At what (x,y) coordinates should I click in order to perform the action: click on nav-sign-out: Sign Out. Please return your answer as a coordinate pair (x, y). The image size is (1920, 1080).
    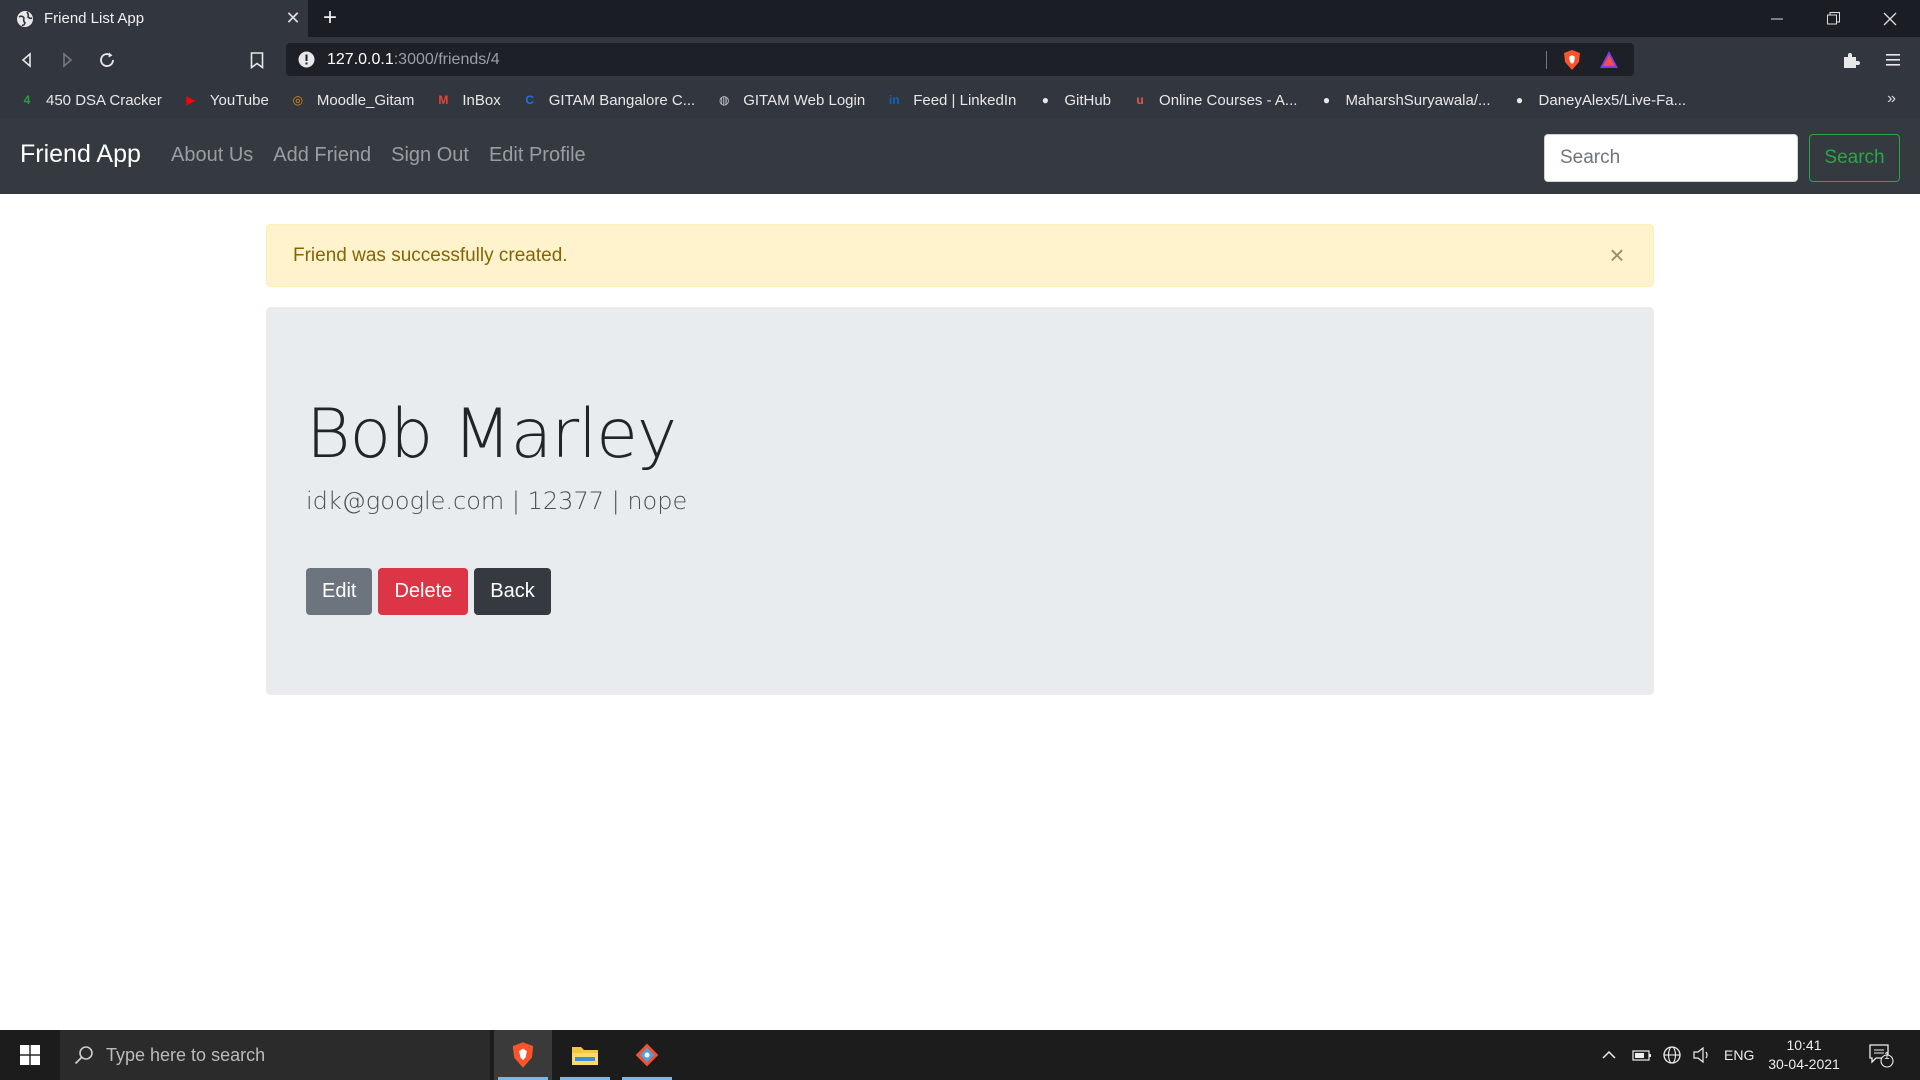
    Looking at the image, I should click on (430, 155).